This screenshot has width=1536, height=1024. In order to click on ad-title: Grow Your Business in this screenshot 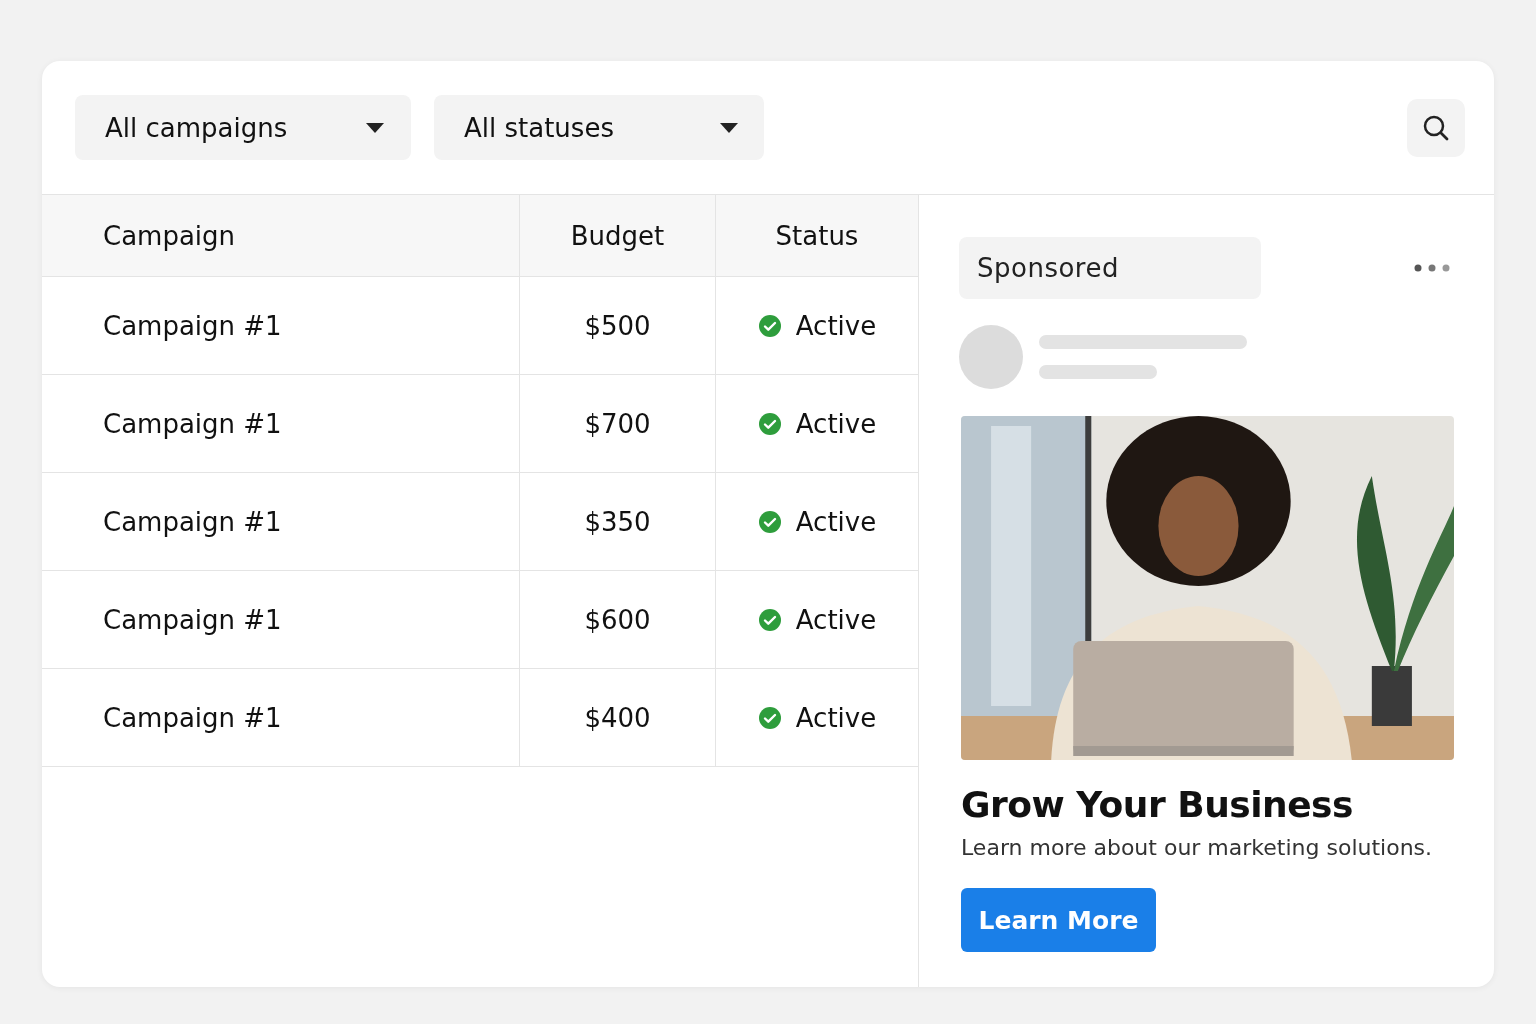, I will do `click(1157, 804)`.